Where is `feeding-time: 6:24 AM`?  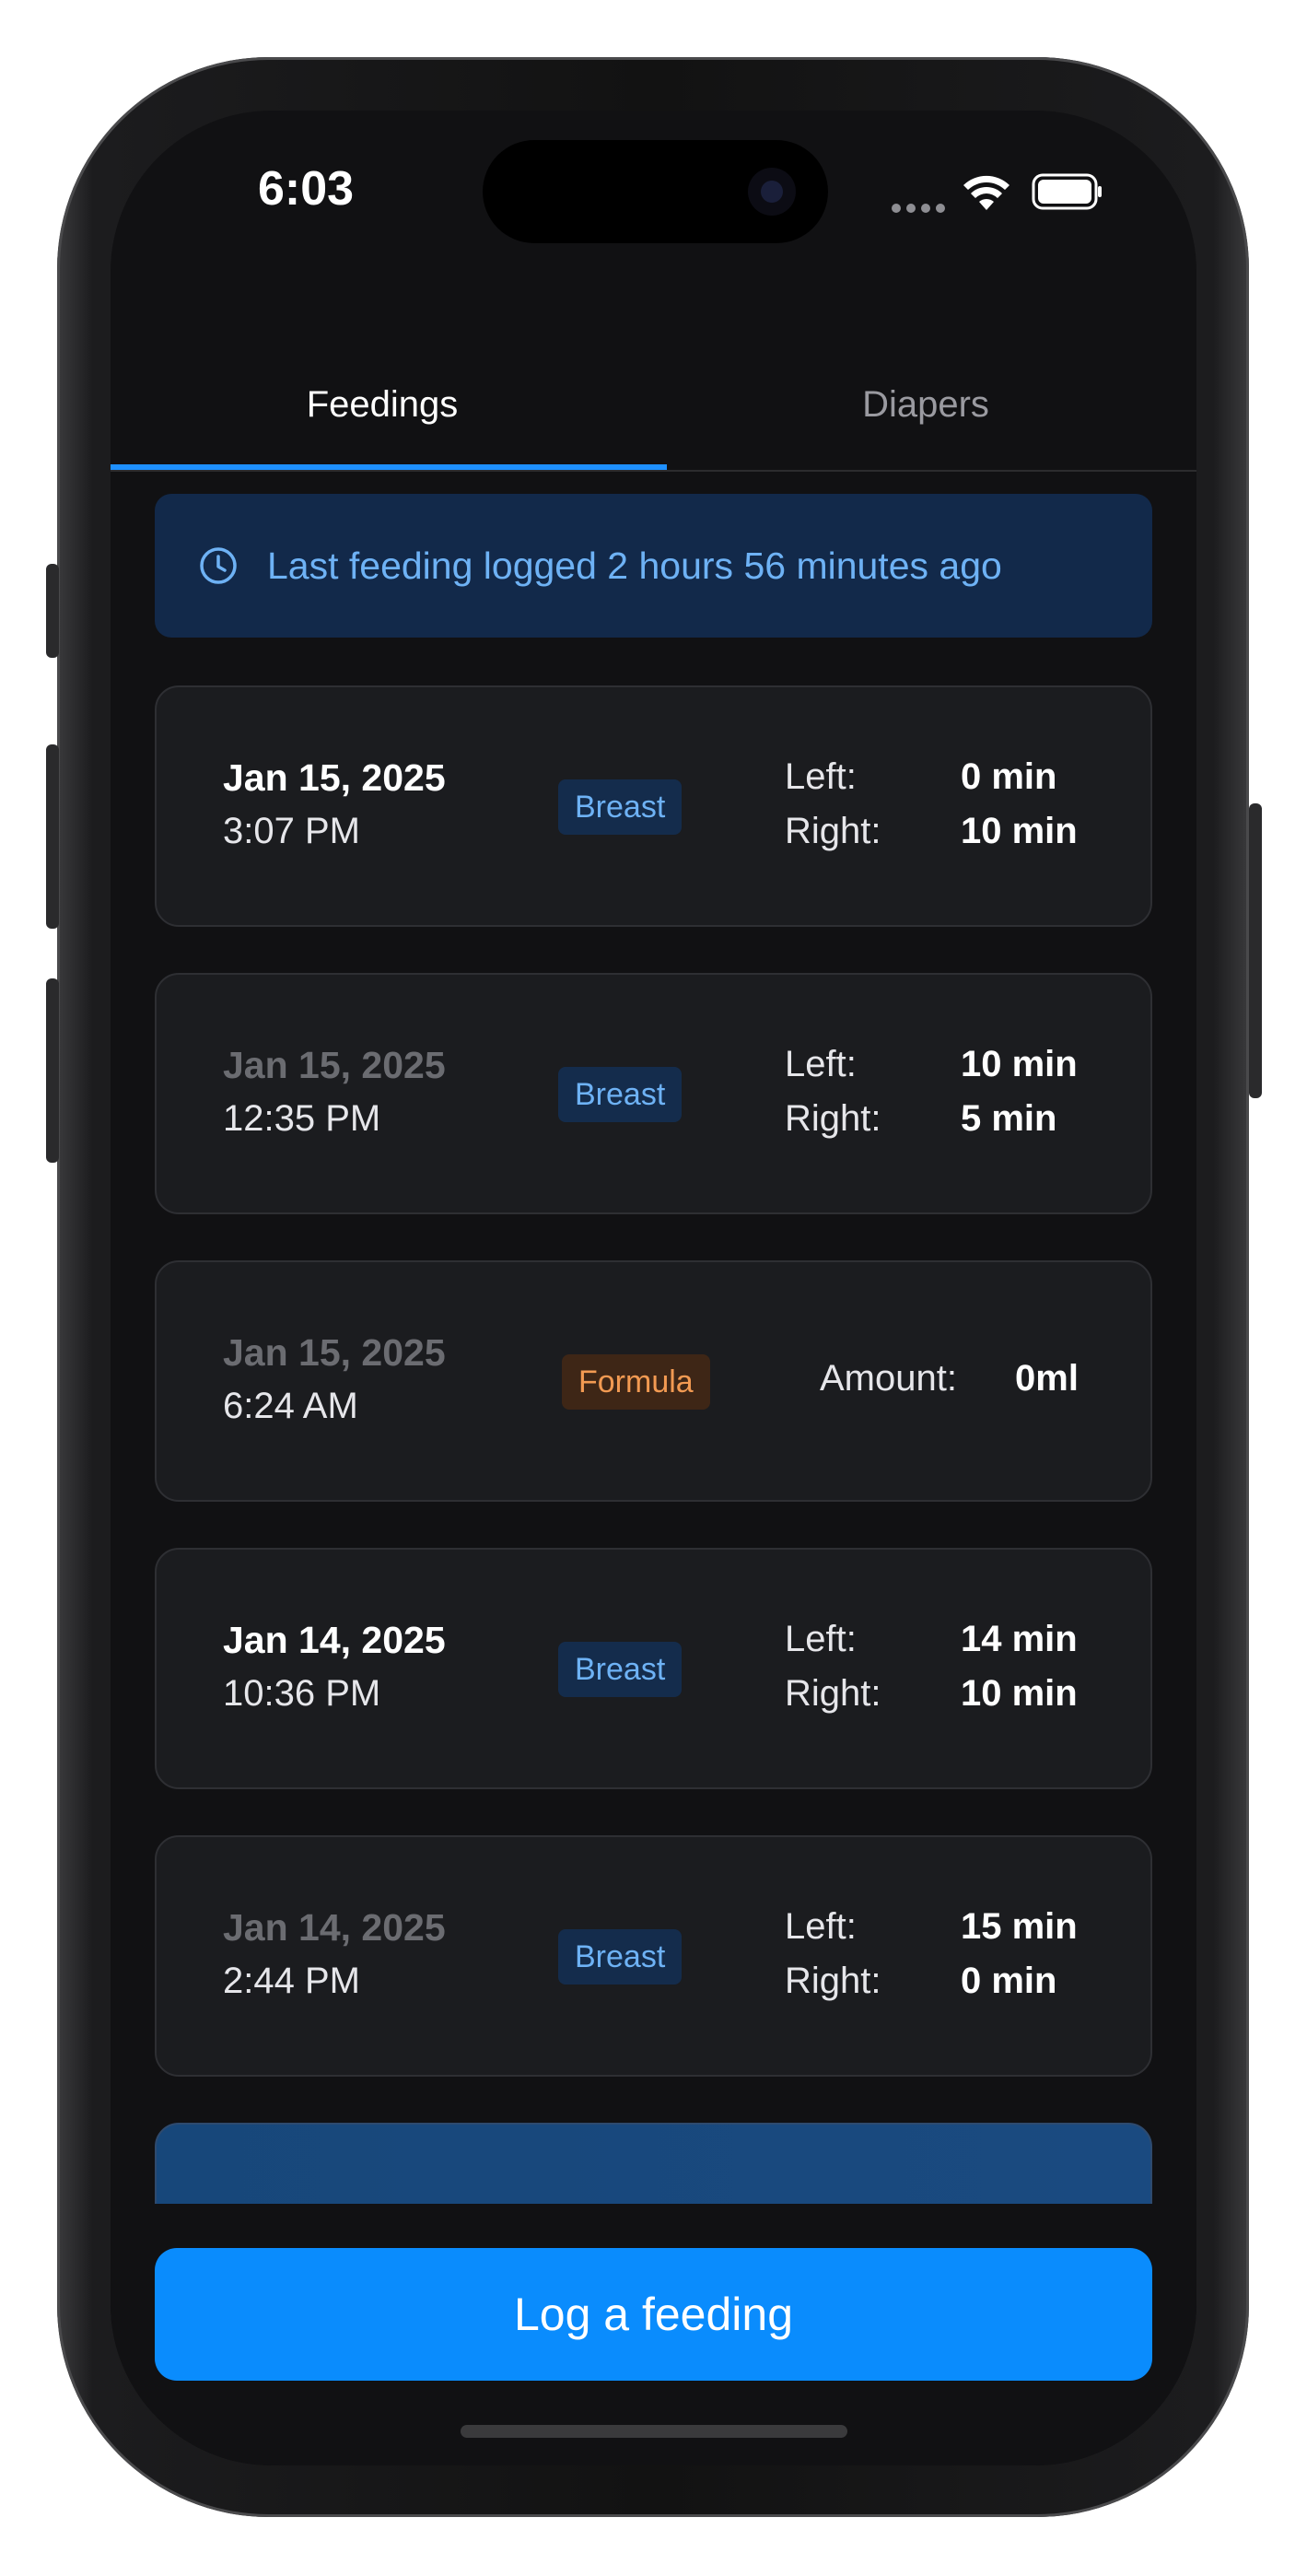
feeding-time: 6:24 AM is located at coordinates (290, 1406).